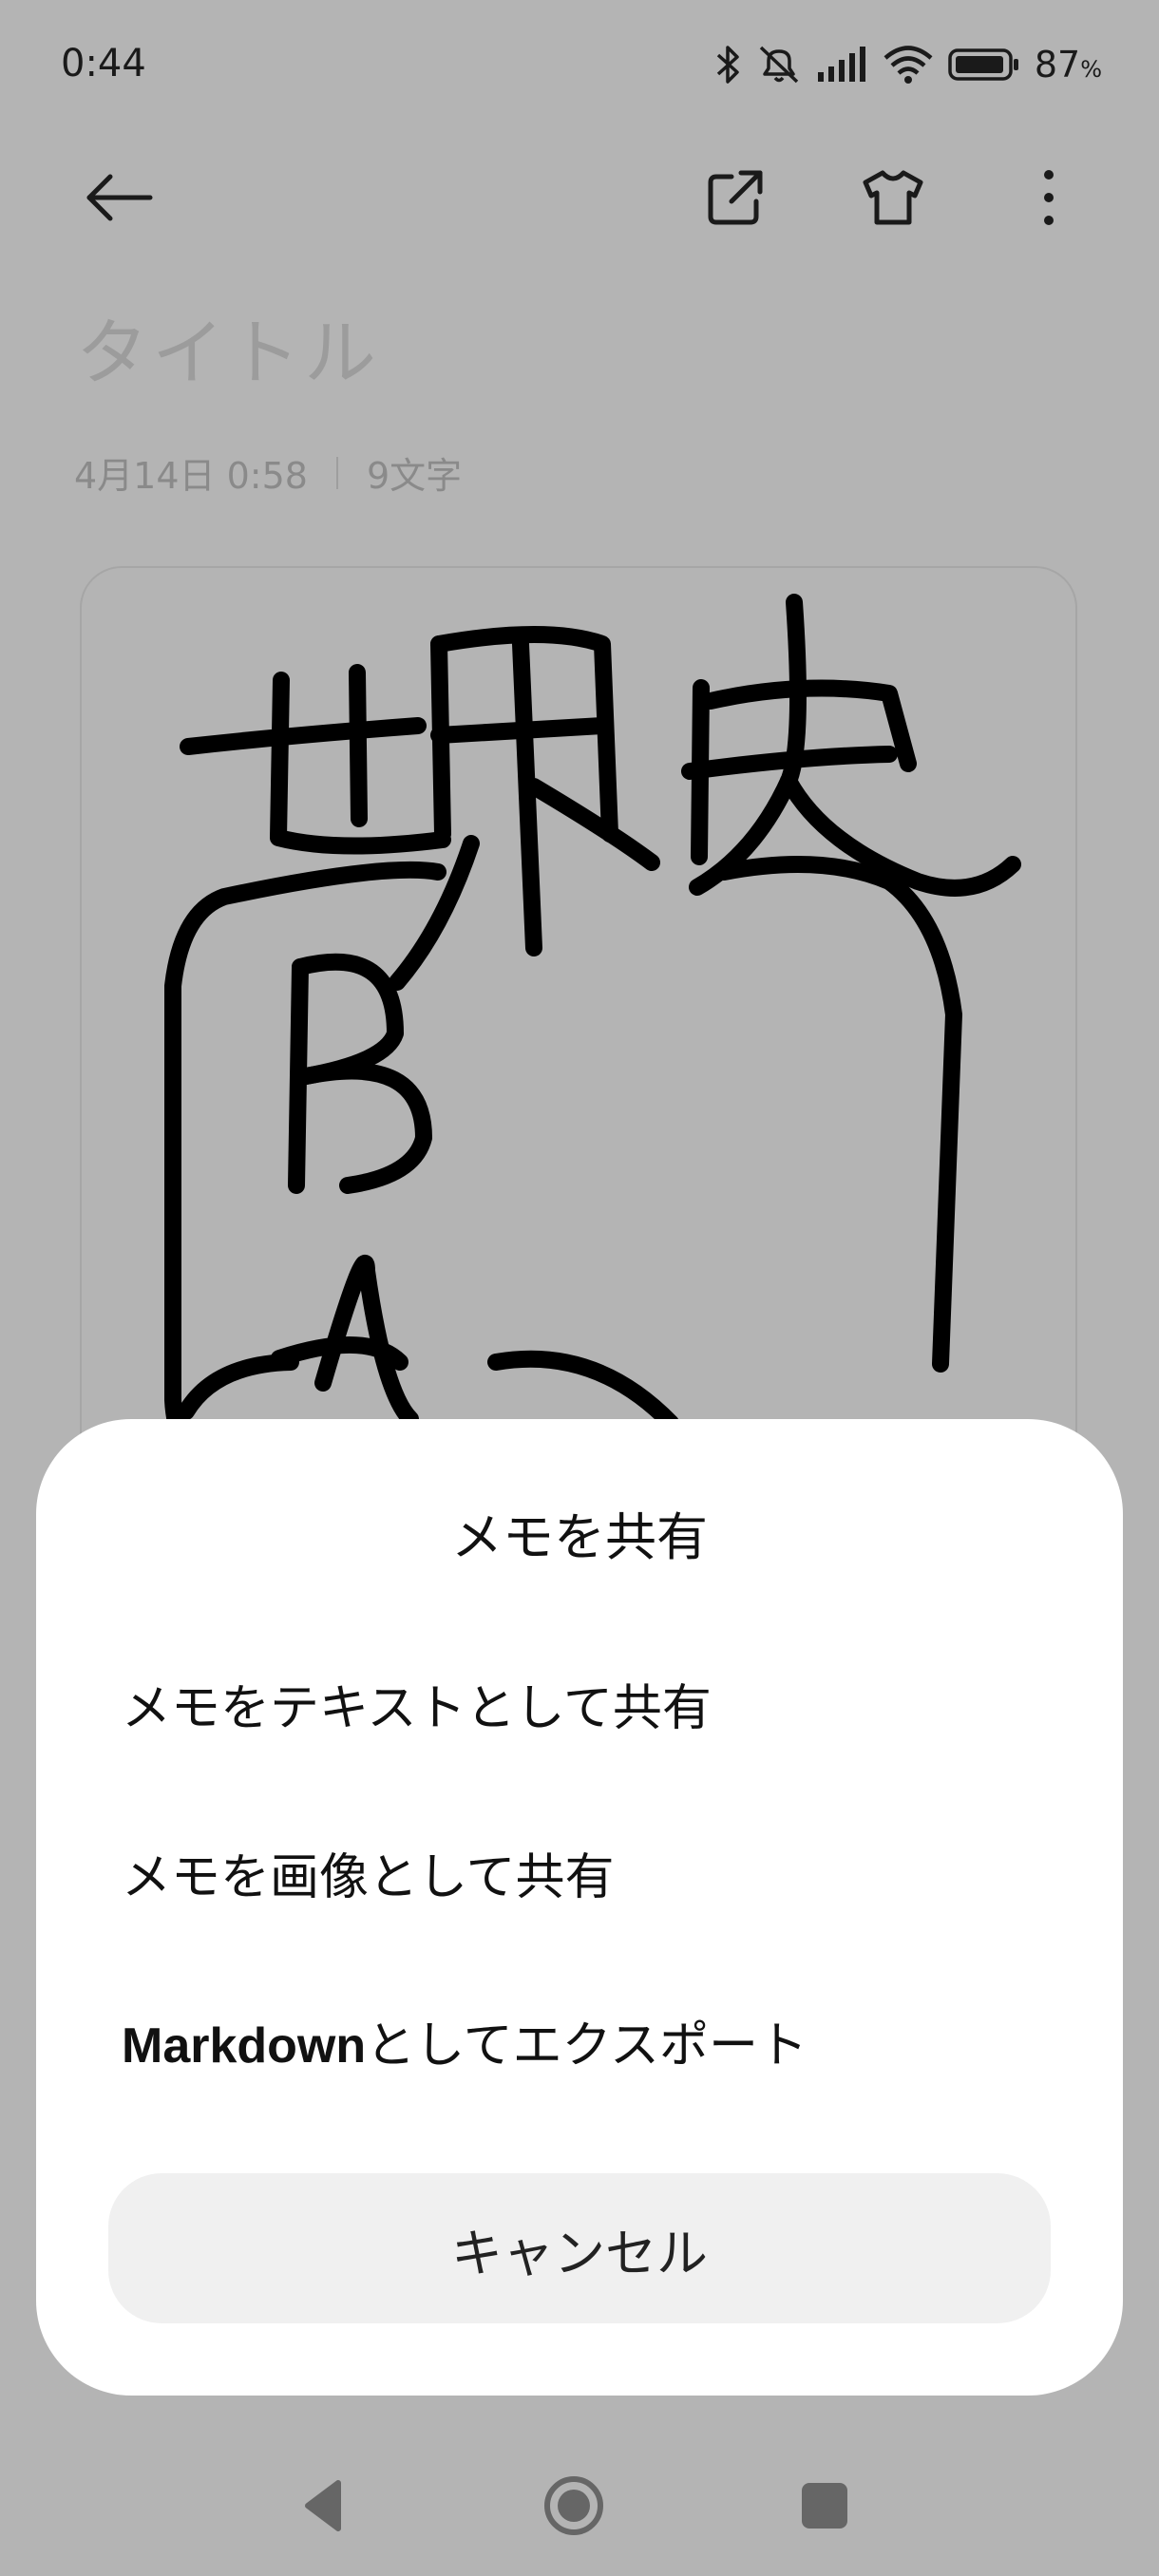 The image size is (1159, 2576). What do you see at coordinates (779, 64) in the screenshot?
I see `muted-bell-icon` at bounding box center [779, 64].